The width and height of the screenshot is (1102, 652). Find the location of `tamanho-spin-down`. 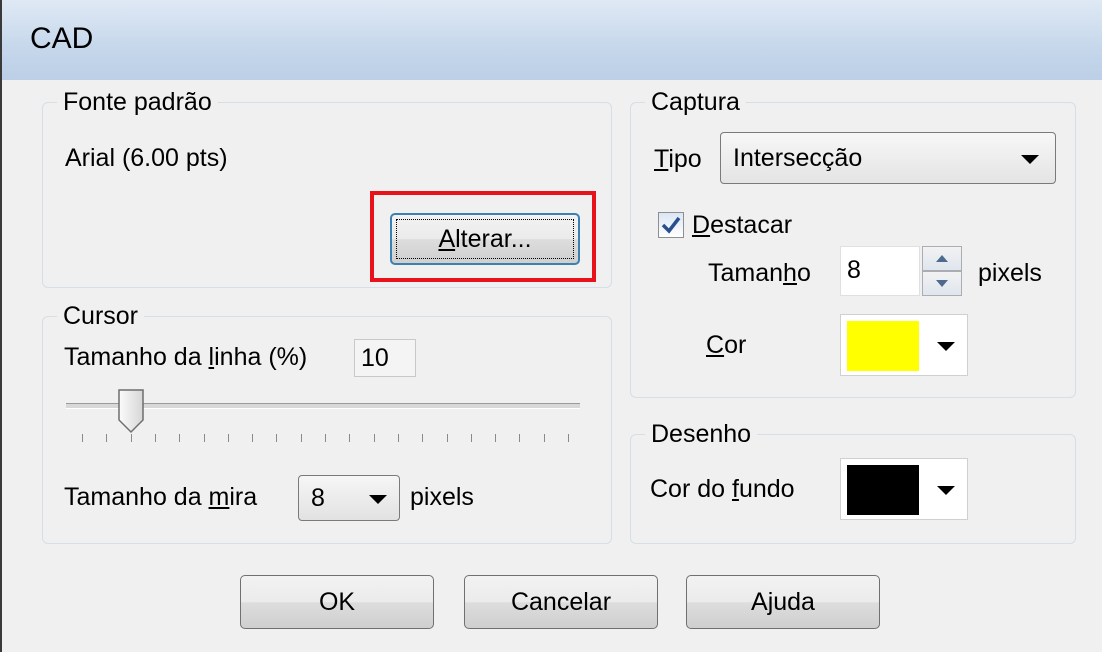

tamanho-spin-down is located at coordinates (942, 283).